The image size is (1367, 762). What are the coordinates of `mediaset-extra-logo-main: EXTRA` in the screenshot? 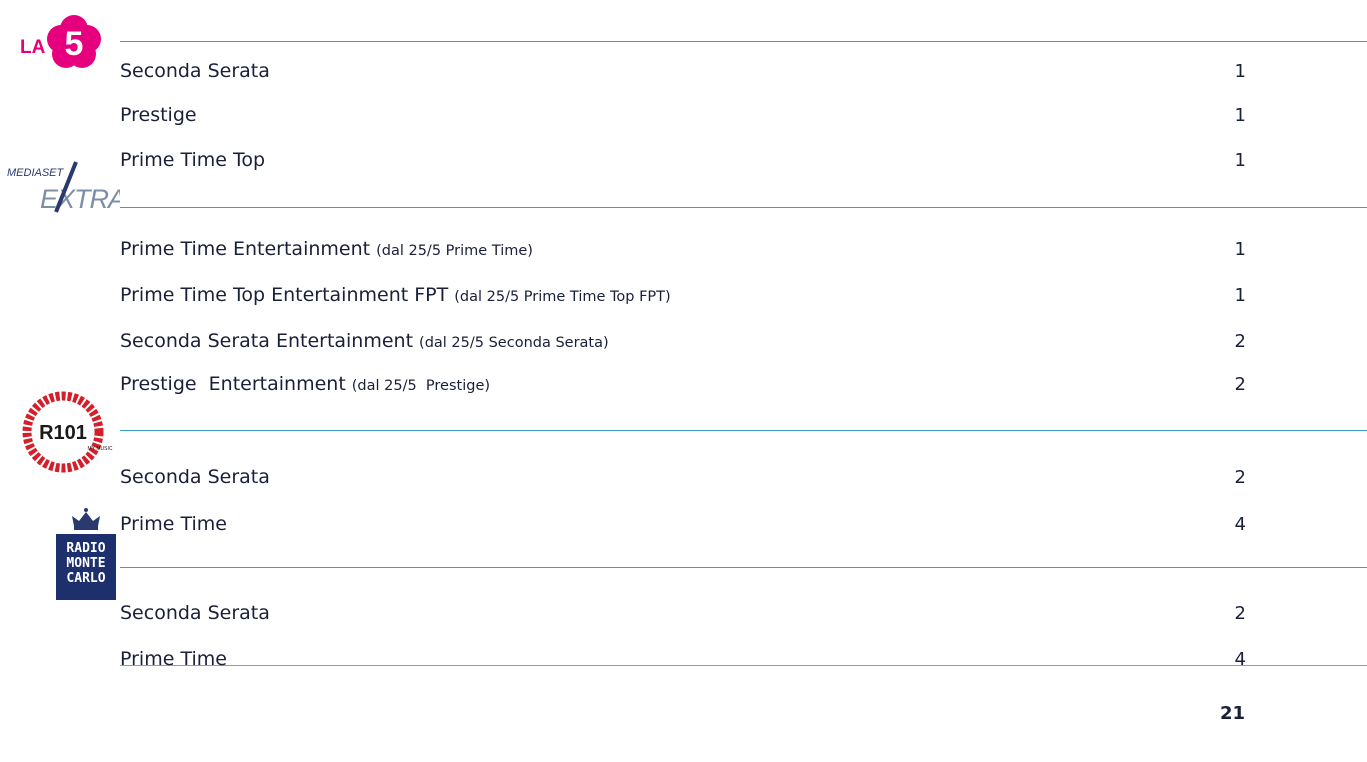 It's located at (80, 199).